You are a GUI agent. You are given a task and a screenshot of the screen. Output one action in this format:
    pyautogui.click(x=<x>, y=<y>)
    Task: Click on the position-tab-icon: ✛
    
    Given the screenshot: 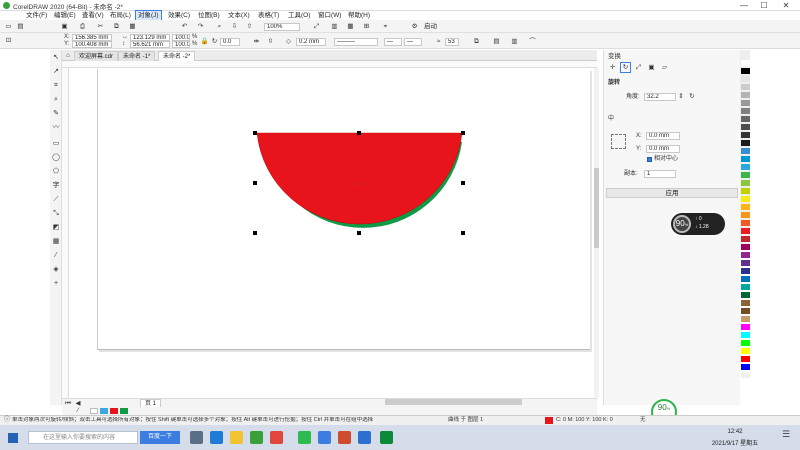 What is the action you would take?
    pyautogui.click(x=612, y=67)
    